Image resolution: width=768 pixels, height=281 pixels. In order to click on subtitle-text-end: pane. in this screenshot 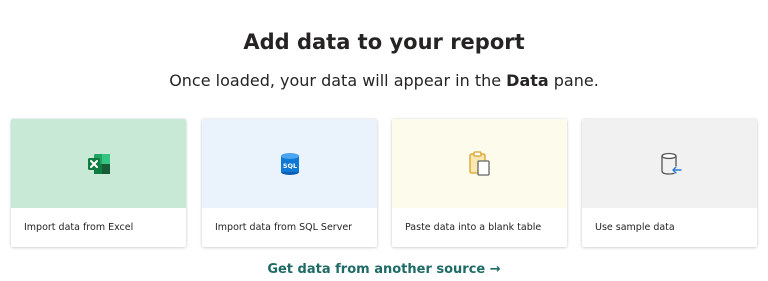, I will do `click(573, 80)`.